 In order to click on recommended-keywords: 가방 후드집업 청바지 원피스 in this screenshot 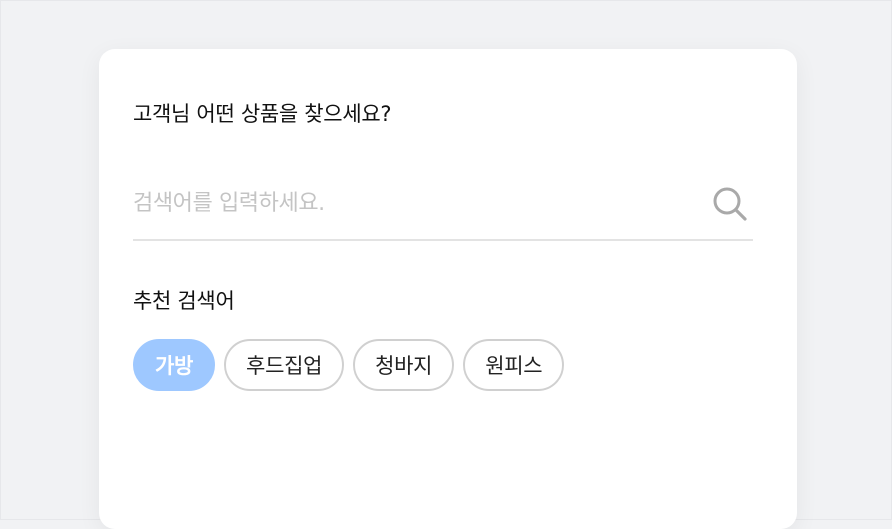, I will do `click(349, 365)`.